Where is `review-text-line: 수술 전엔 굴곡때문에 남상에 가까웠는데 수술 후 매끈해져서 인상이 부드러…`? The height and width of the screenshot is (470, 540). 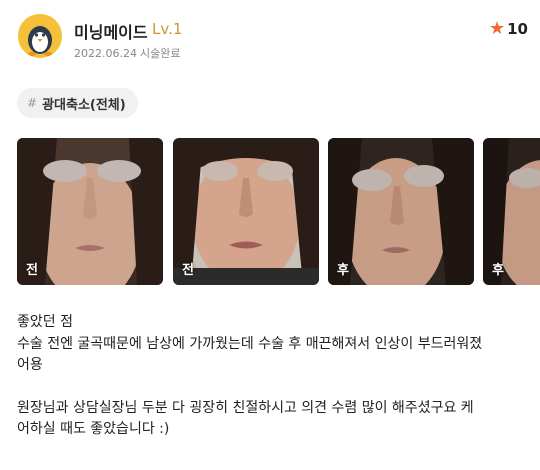 review-text-line: 수술 전엔 굴곡때문에 남상에 가까웠는데 수술 후 매끈해져서 인상이 부드러… is located at coordinates (250, 343).